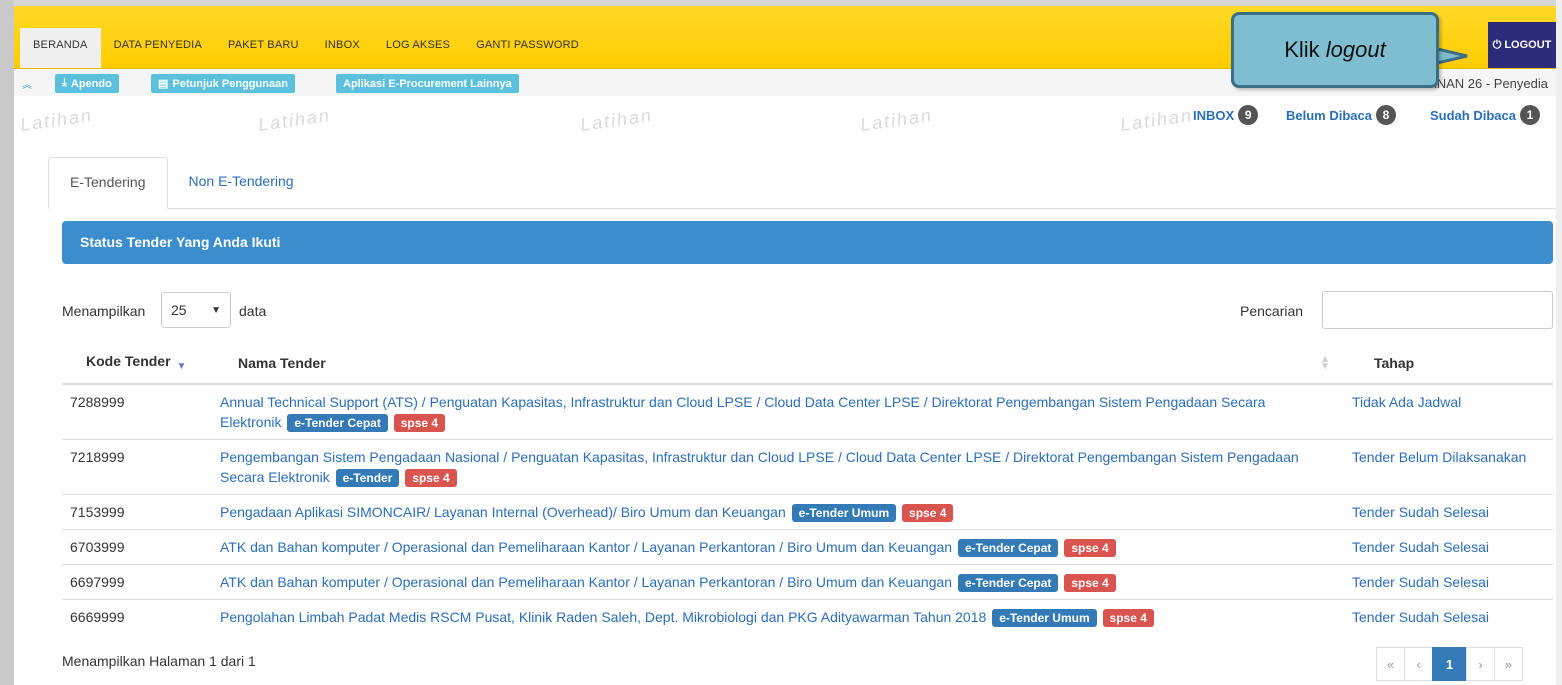 The image size is (1562, 685). I want to click on tab-bar: E-Tendering Non E-Tendering, so click(181, 183).